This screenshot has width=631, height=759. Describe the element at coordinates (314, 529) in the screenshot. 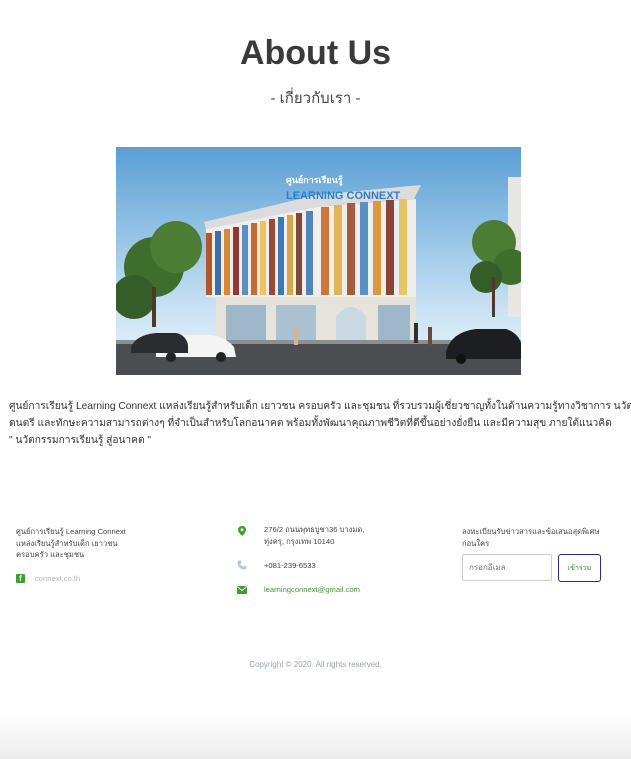

I see `address-line: 276/2 ถนนพุทธบูชา36 บางมด,` at that location.